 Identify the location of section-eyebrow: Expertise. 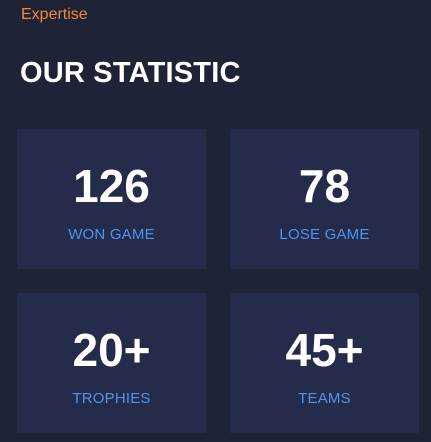
(54, 14).